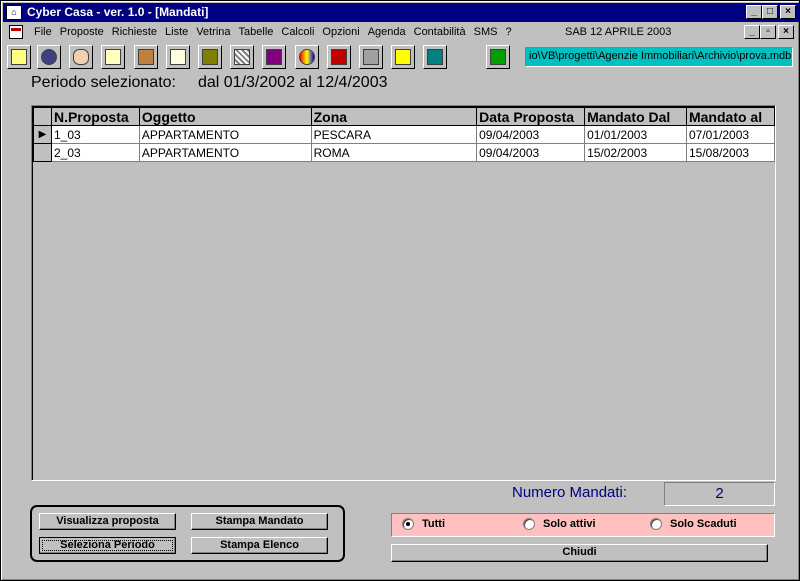  I want to click on column-header: Oggetto, so click(225, 116).